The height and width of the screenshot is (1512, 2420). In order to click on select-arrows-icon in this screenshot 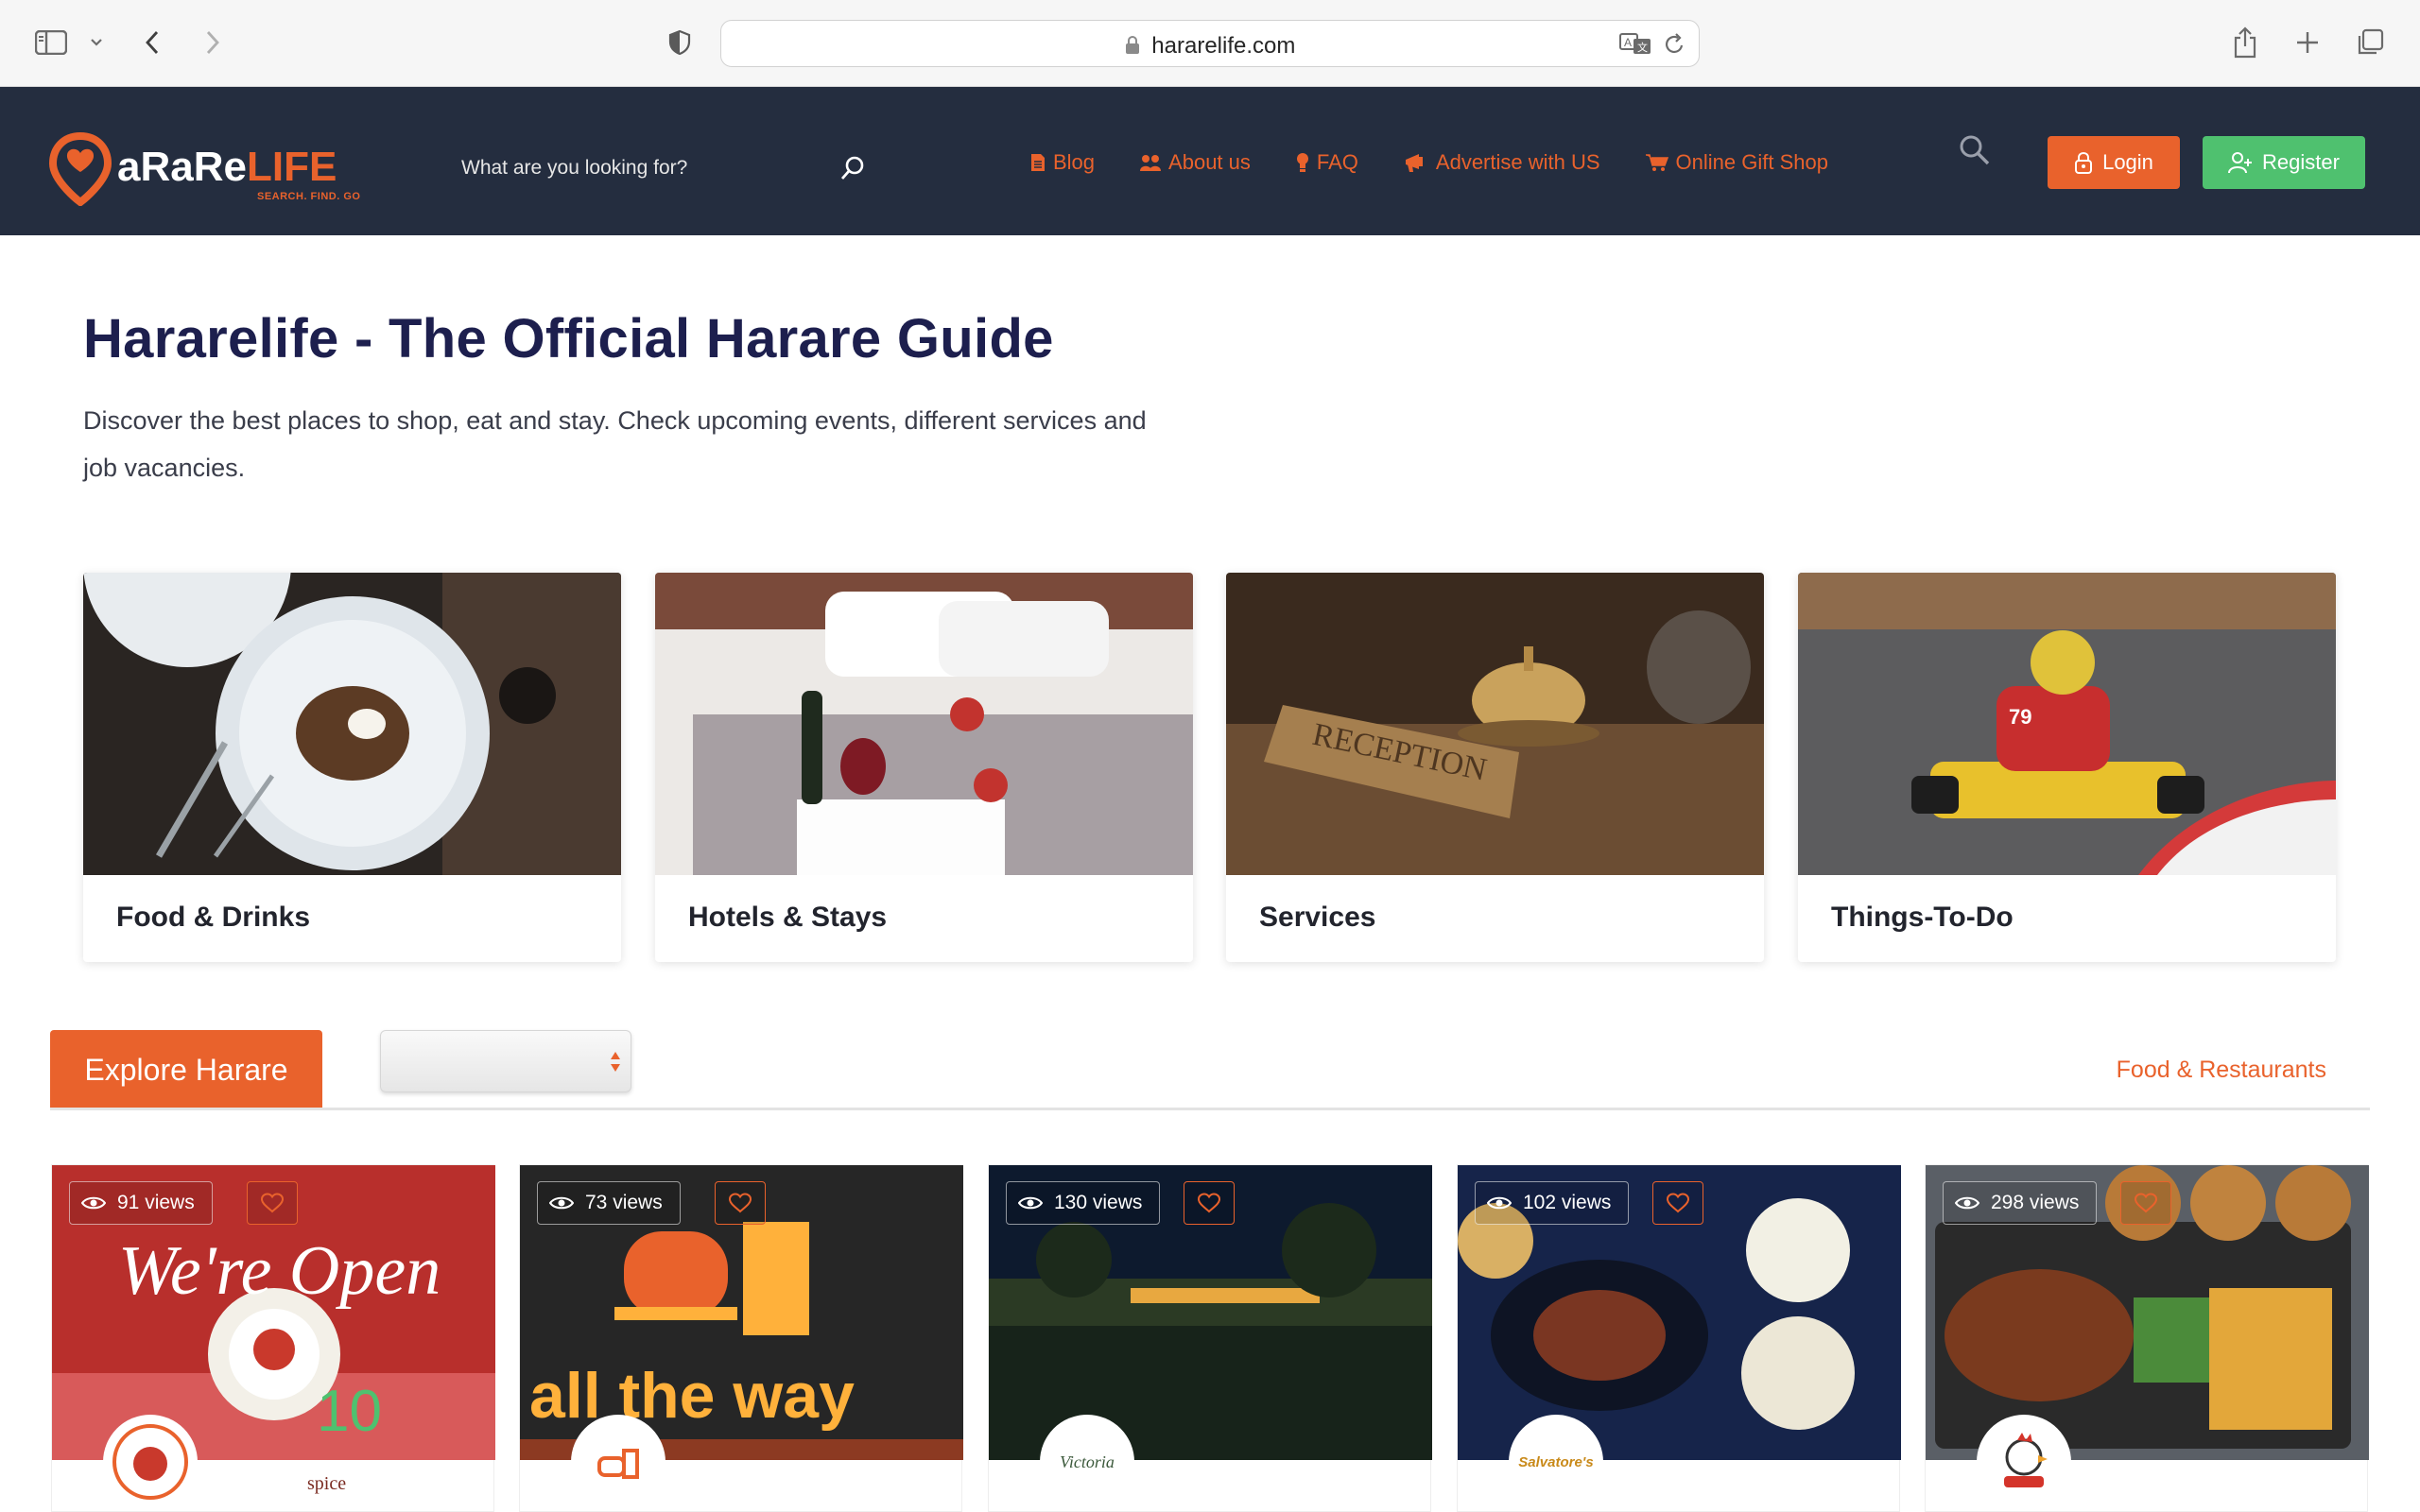, I will do `click(615, 1062)`.